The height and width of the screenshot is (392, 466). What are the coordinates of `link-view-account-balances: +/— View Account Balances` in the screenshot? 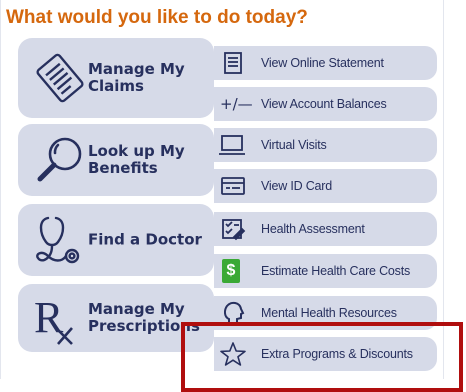 It's located at (325, 104).